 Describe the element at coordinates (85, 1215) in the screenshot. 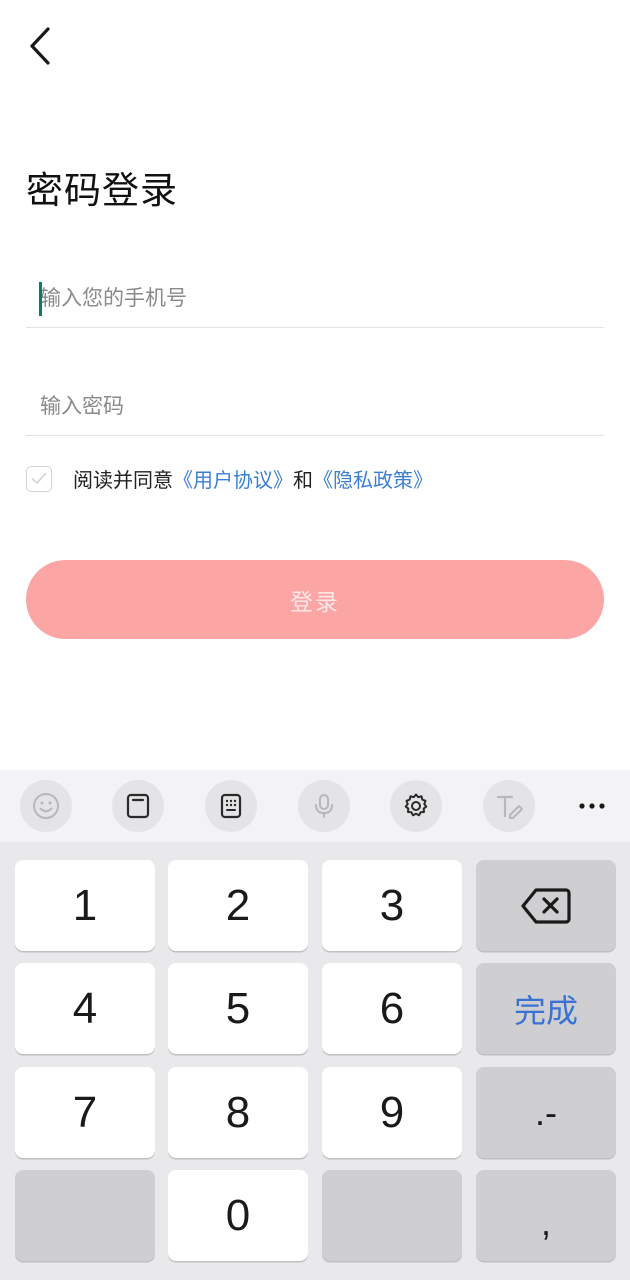

I see `blank-key-left` at that location.